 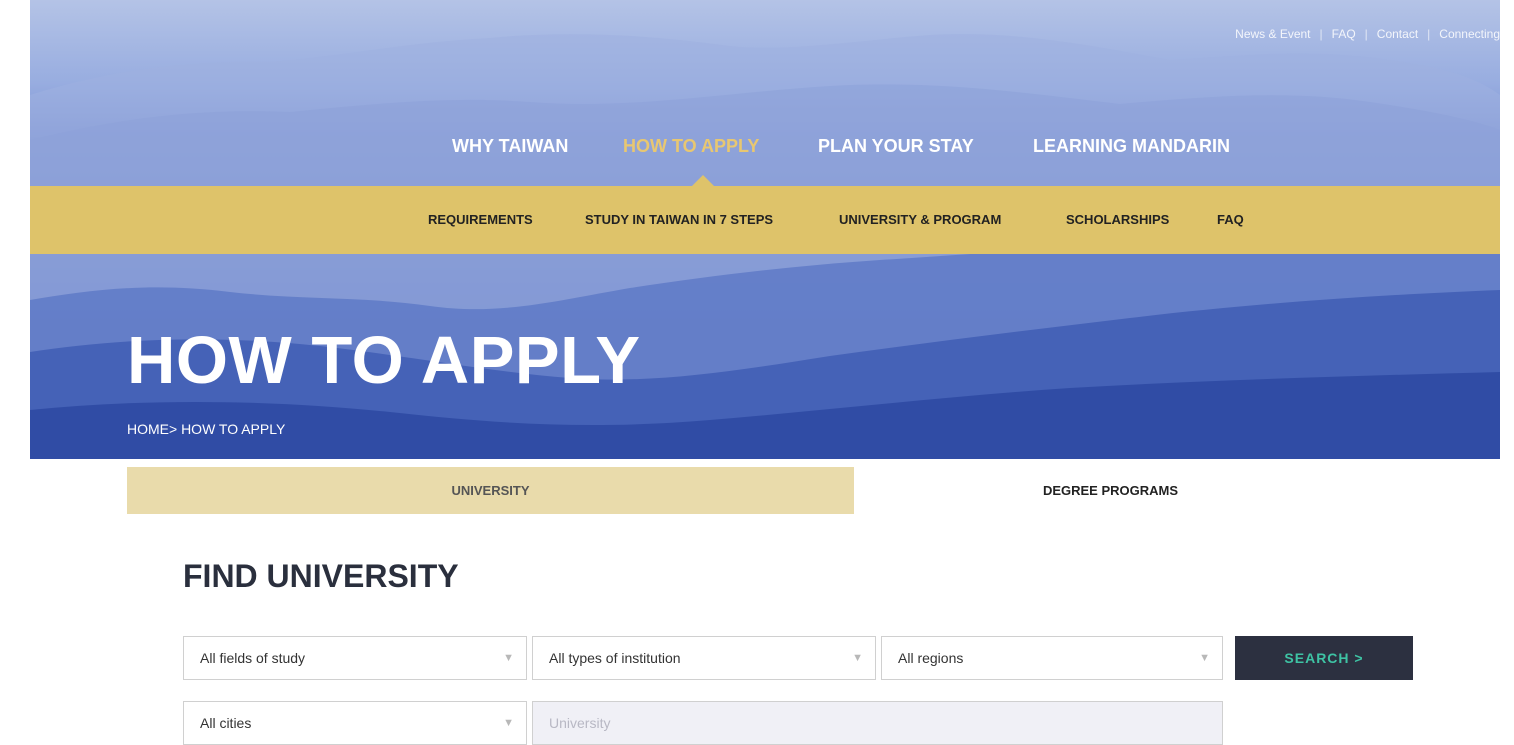 What do you see at coordinates (355, 658) in the screenshot?
I see `field-of-study-select: All fields of study ▼` at bounding box center [355, 658].